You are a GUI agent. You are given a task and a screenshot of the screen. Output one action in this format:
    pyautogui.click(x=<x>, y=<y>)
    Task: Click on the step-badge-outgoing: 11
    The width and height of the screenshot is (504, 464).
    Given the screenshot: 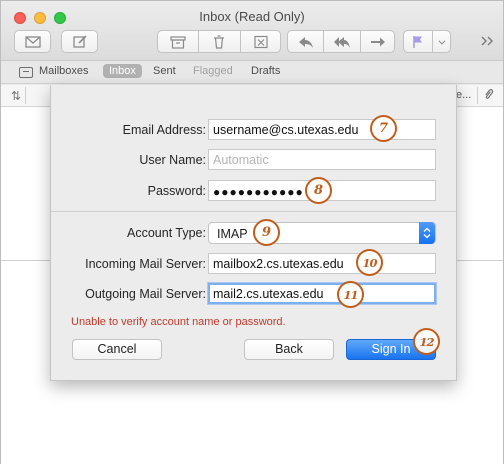 What is the action you would take?
    pyautogui.click(x=350, y=294)
    